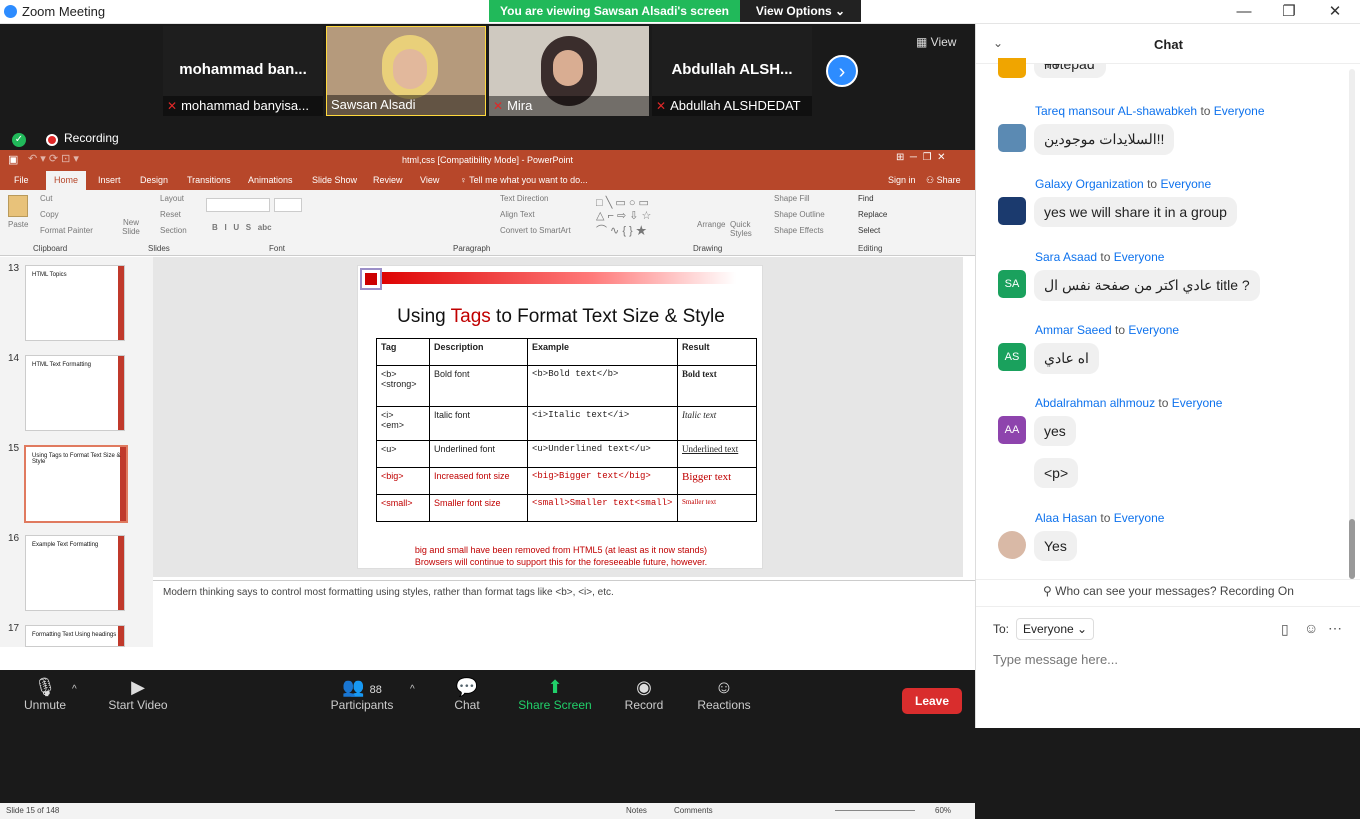 The height and width of the screenshot is (819, 1360). I want to click on select-button: Select, so click(869, 230).